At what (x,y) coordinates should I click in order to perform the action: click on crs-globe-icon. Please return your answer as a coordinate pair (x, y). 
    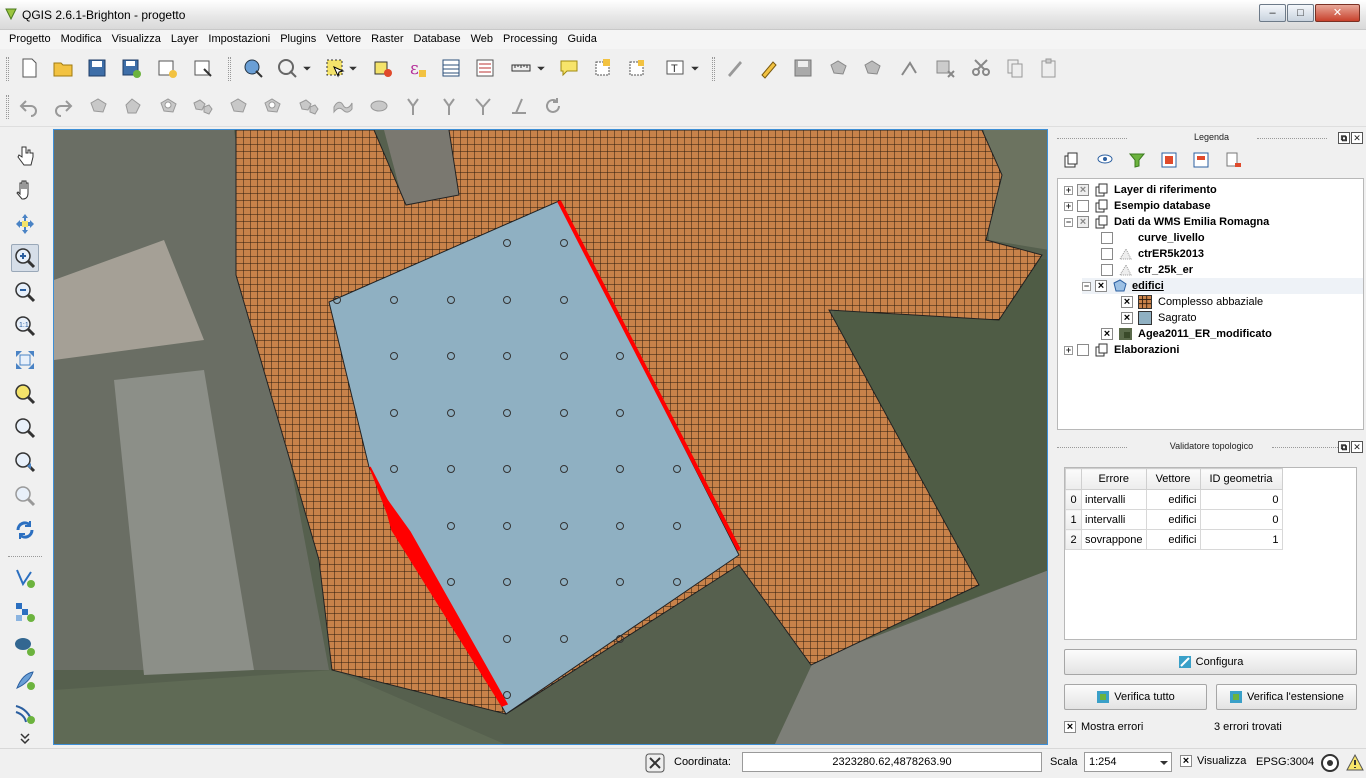
    Looking at the image, I should click on (1330, 763).